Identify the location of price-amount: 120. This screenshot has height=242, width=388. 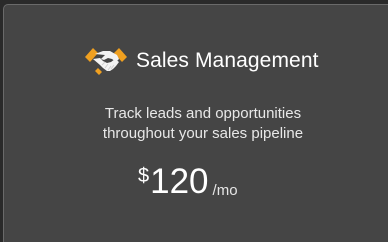
(179, 181).